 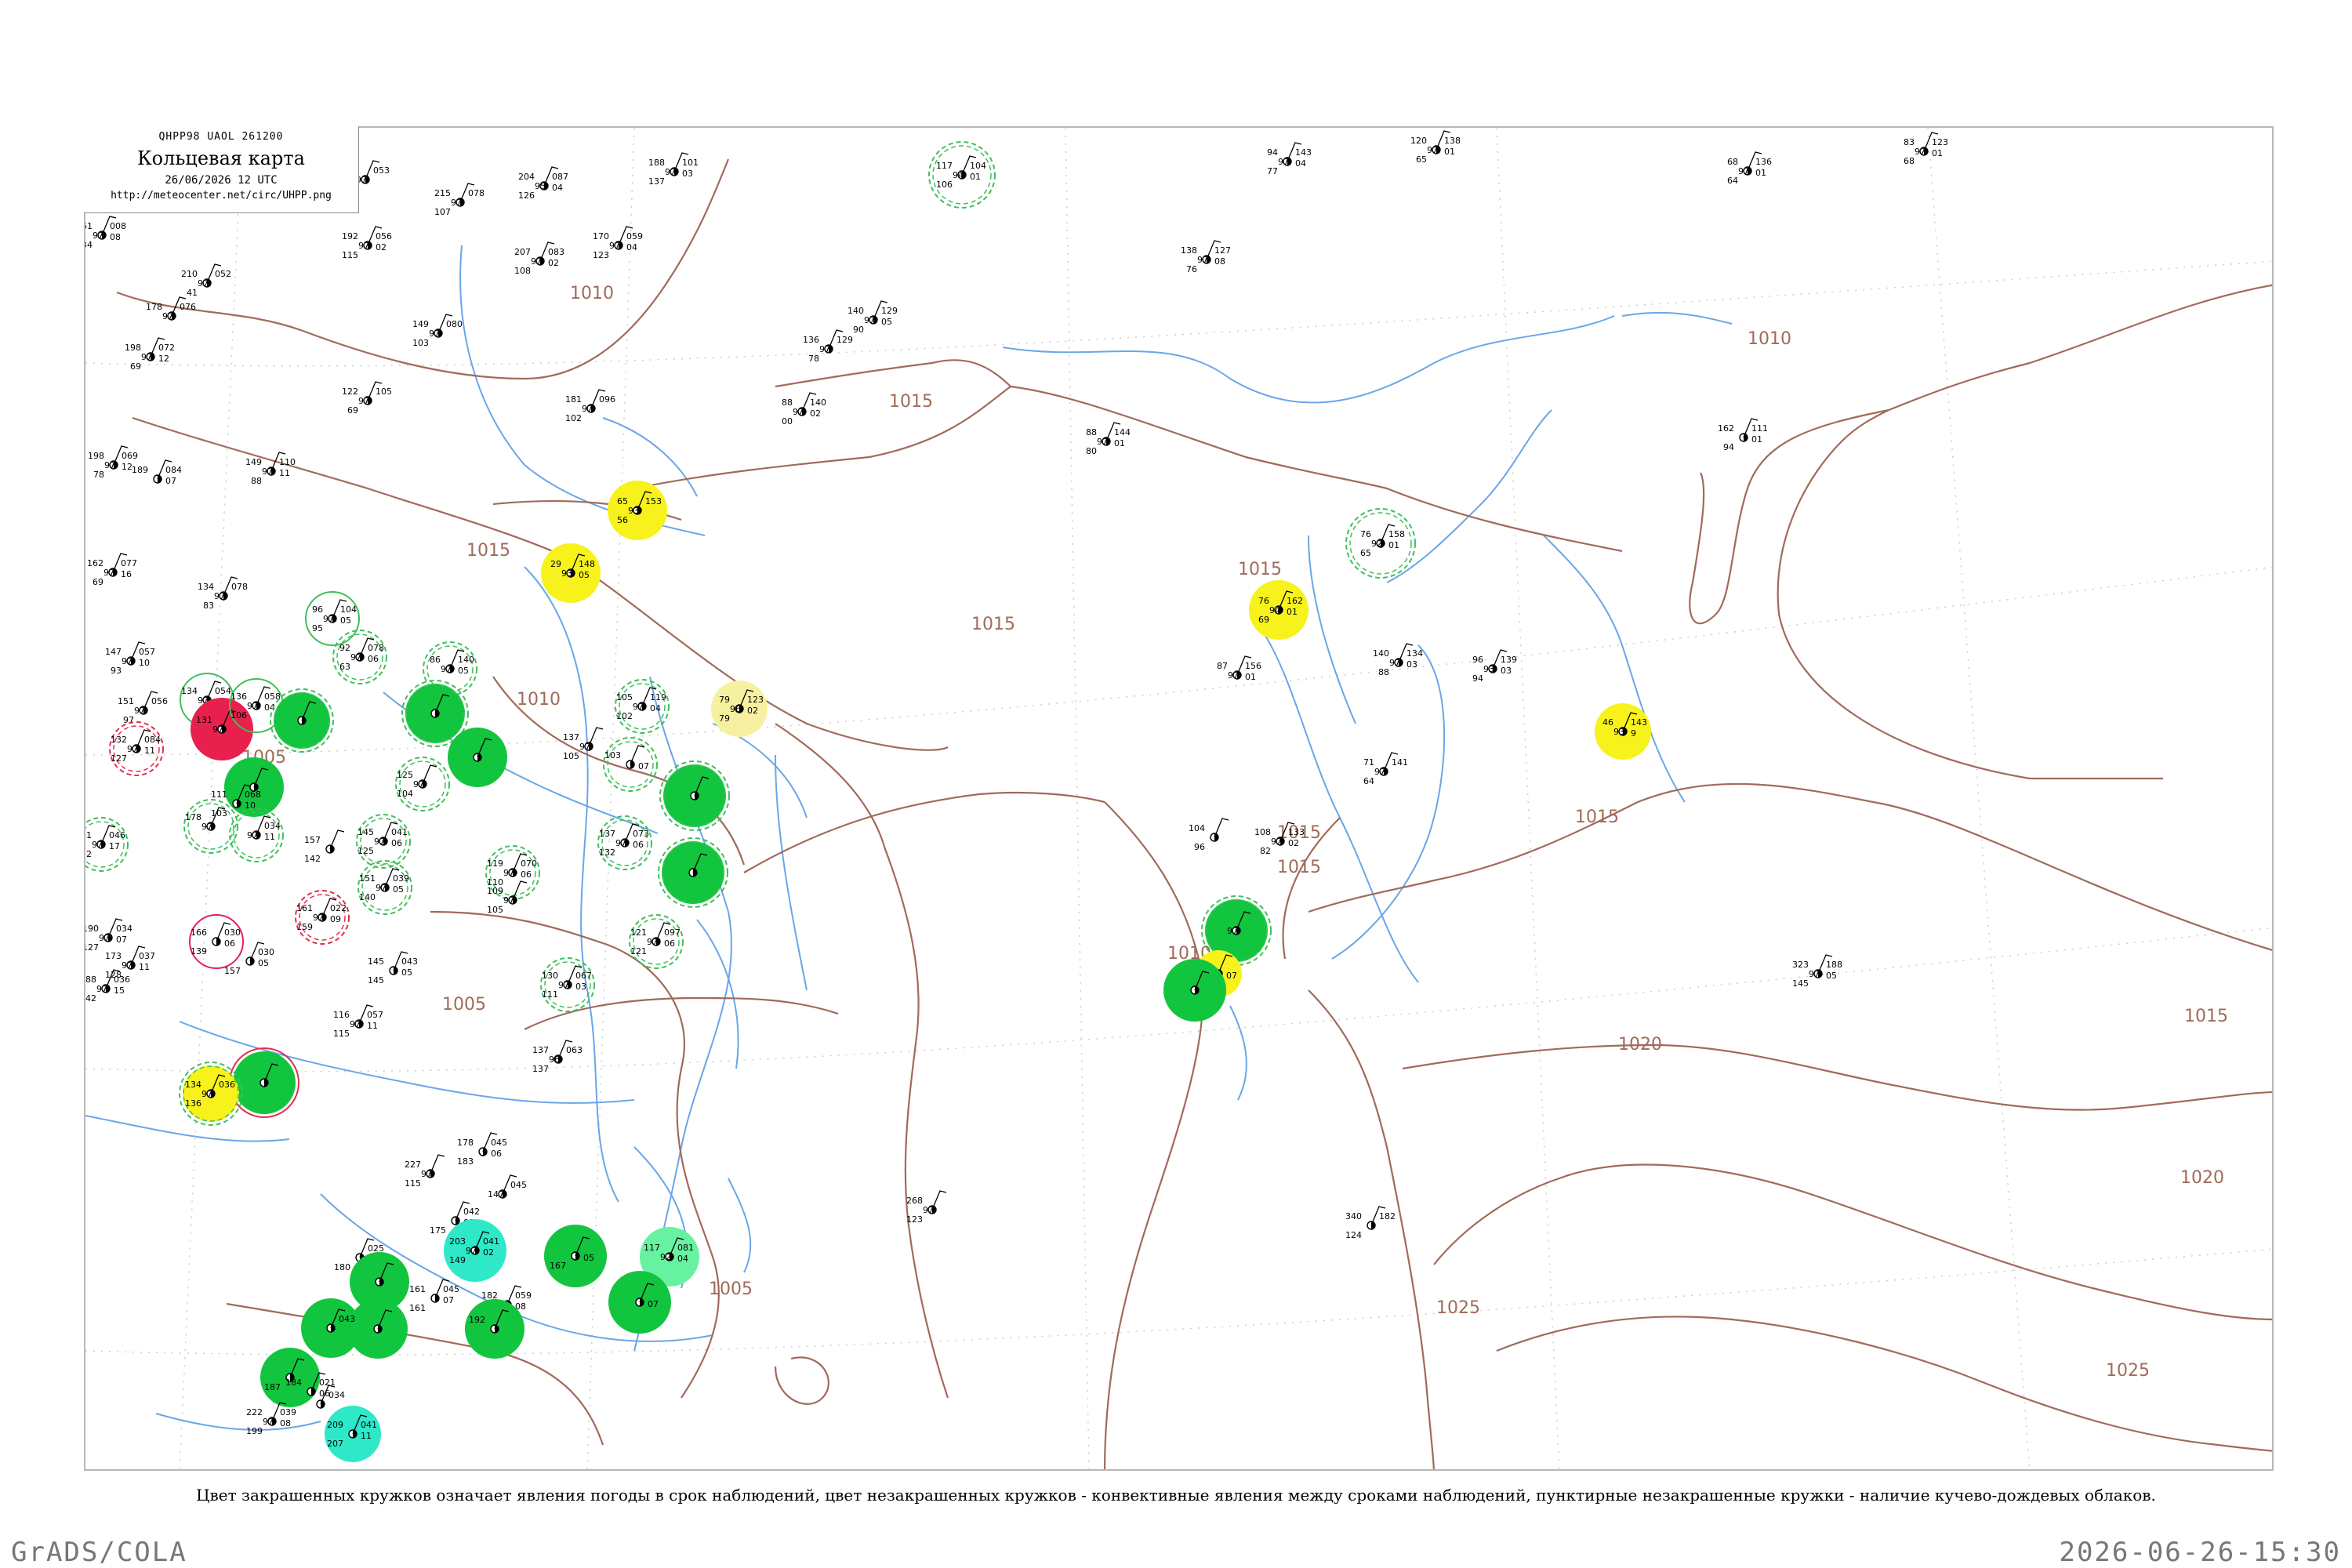 I want to click on station-pressure-value: 043, so click(x=347, y=1319).